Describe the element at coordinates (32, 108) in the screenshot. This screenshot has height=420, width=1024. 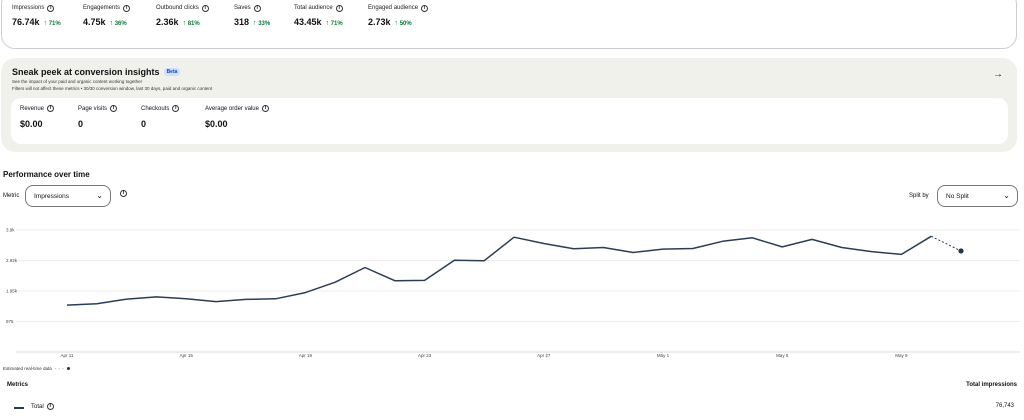
I see `metric-label: Revenue` at that location.